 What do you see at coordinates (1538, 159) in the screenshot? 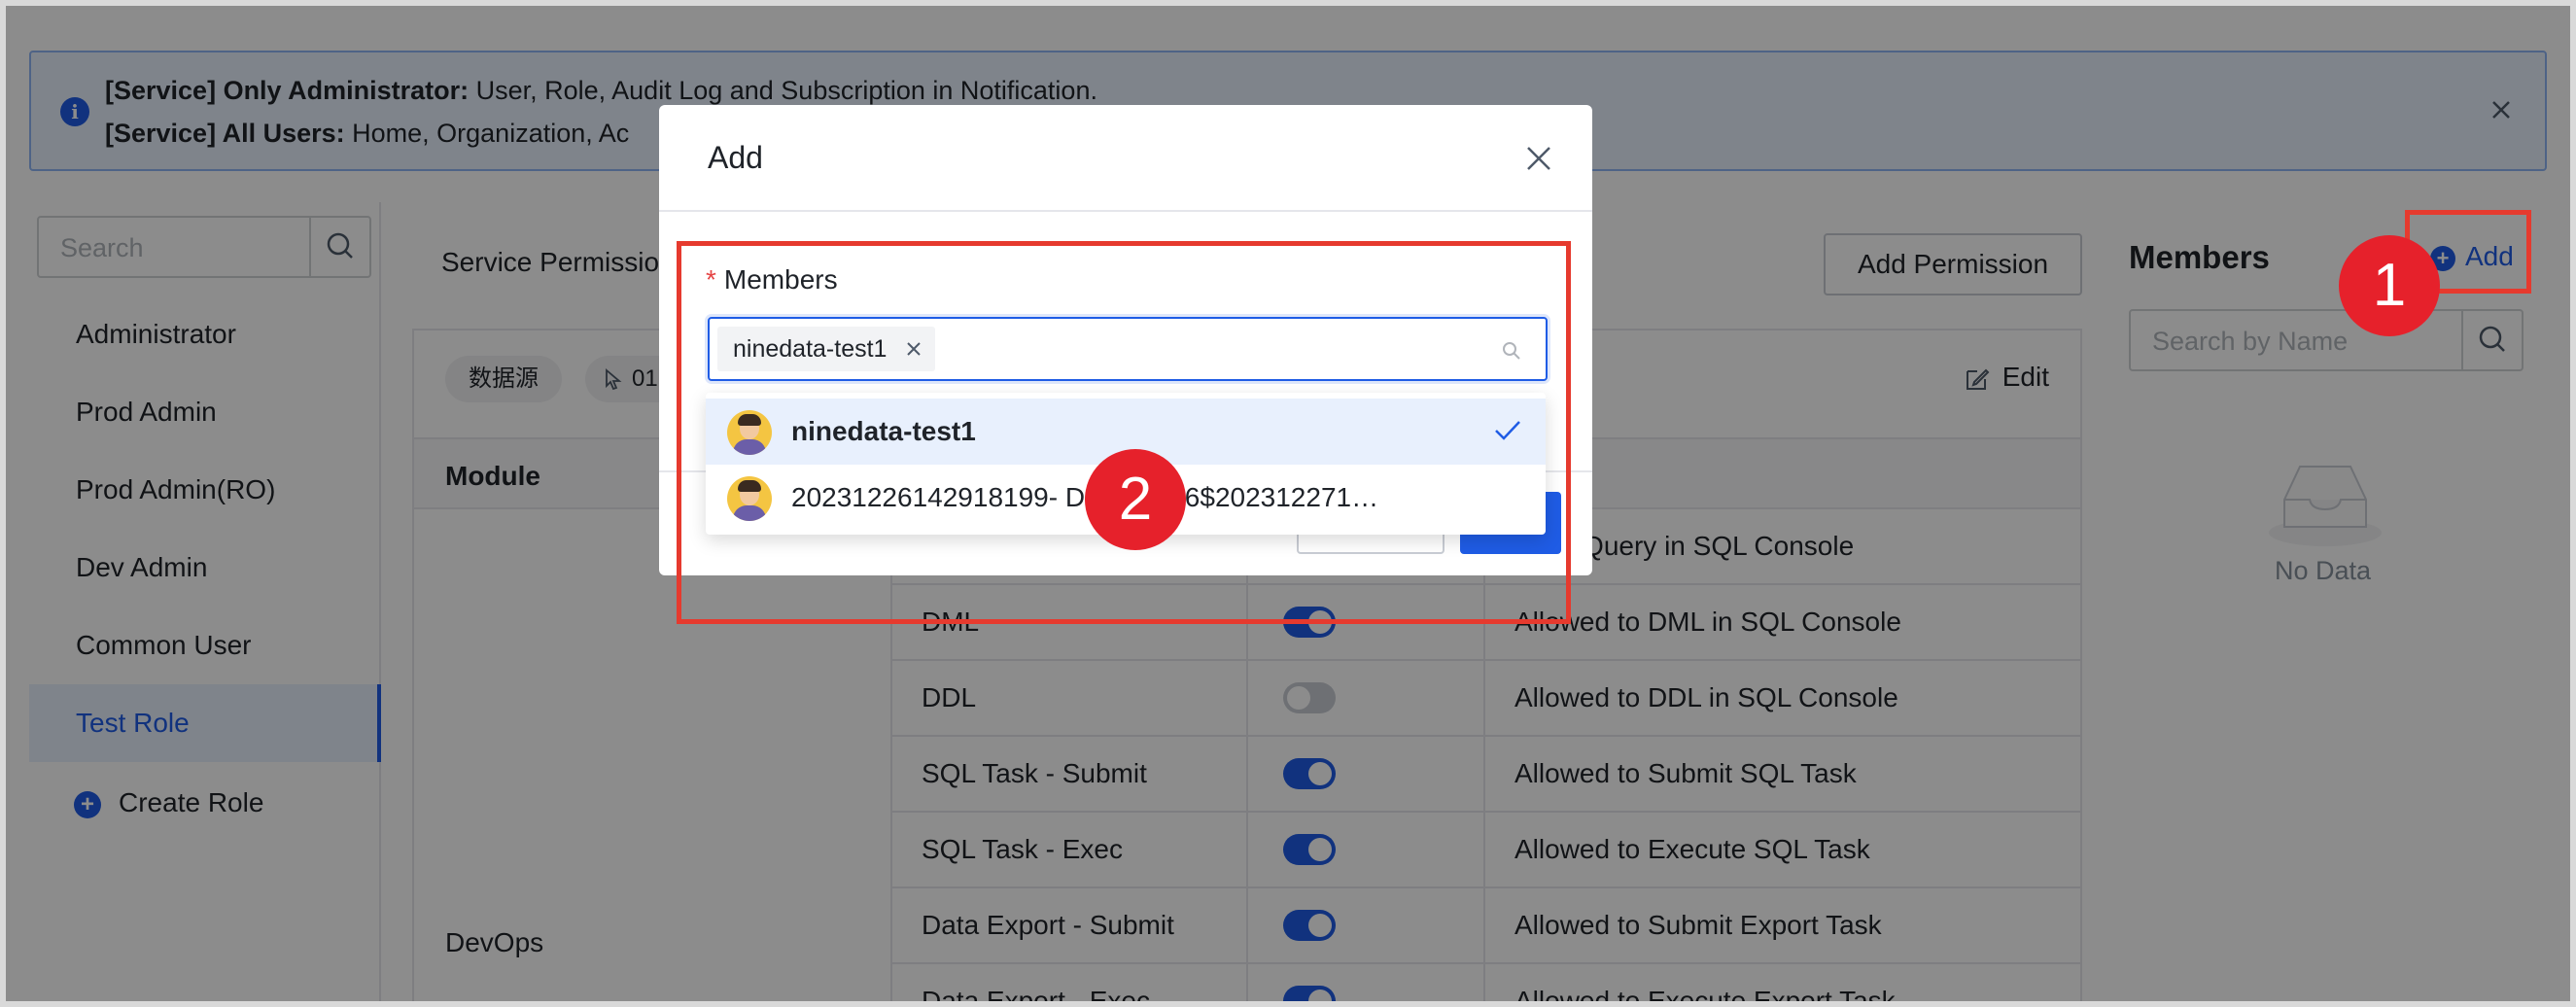
I see `close-icon` at bounding box center [1538, 159].